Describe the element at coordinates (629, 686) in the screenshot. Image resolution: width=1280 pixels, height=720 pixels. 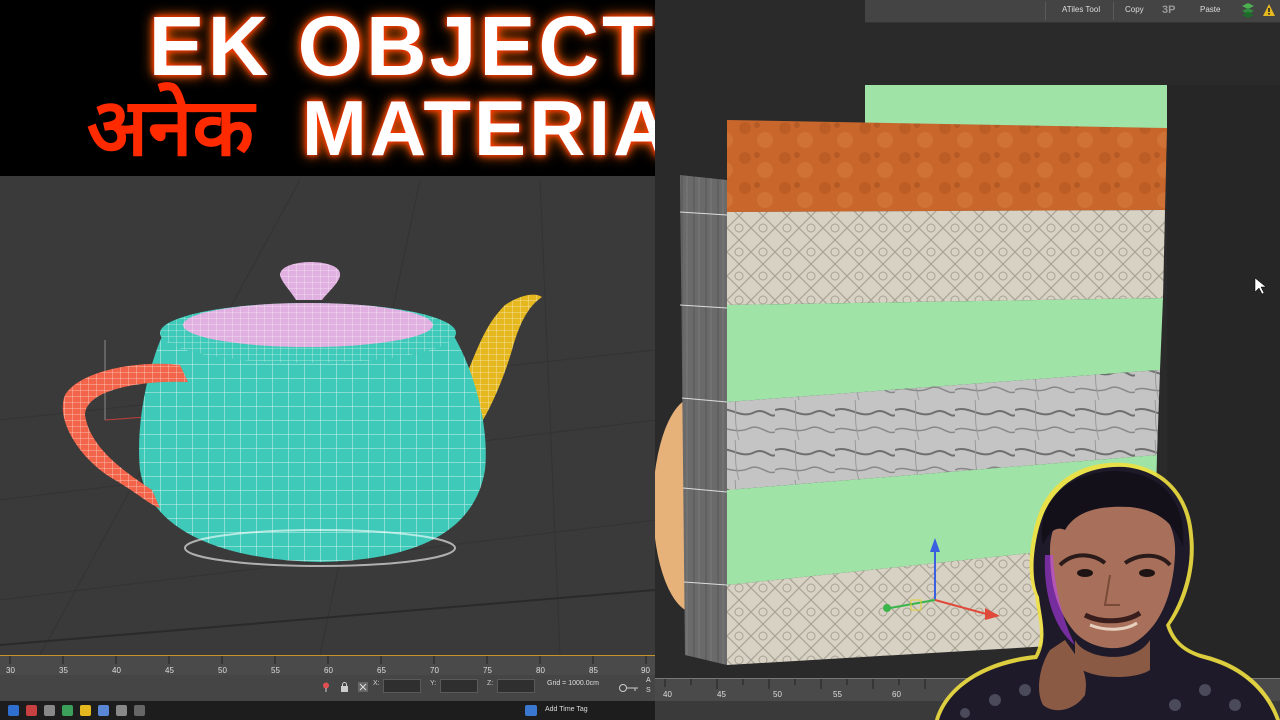
I see `key-mode-icon` at that location.